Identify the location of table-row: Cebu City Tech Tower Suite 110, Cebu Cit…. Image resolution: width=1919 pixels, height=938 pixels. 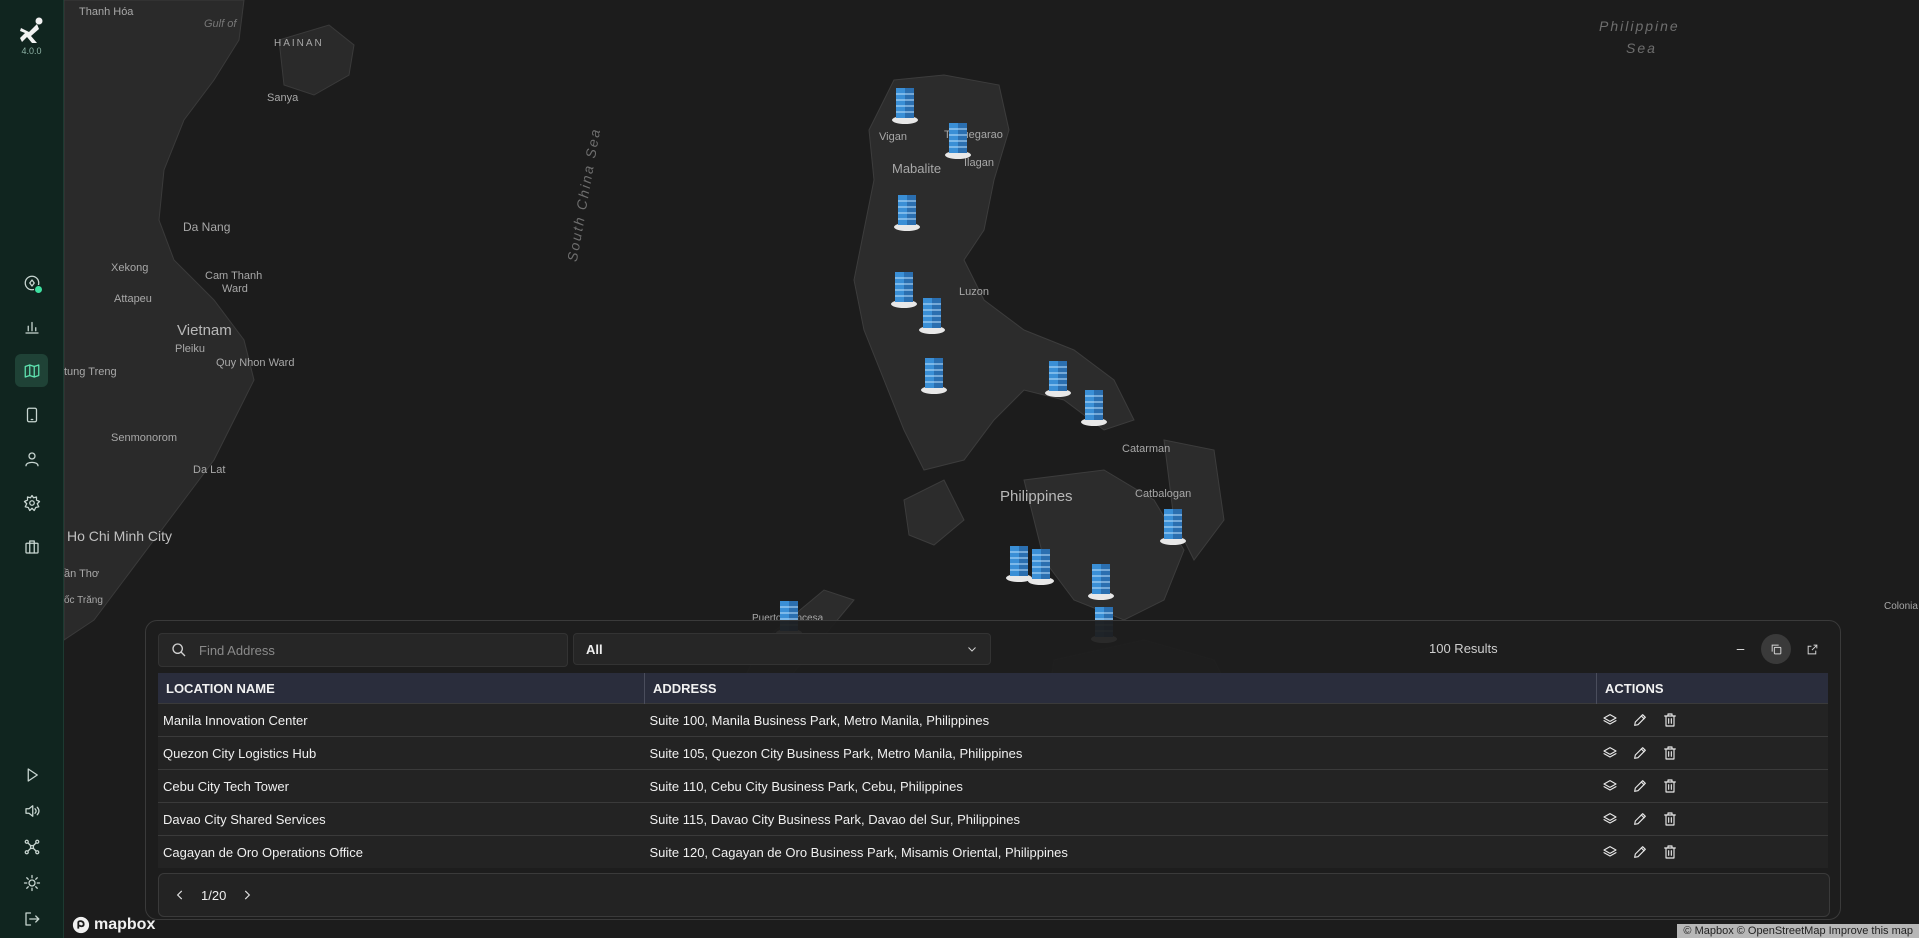
(993, 786).